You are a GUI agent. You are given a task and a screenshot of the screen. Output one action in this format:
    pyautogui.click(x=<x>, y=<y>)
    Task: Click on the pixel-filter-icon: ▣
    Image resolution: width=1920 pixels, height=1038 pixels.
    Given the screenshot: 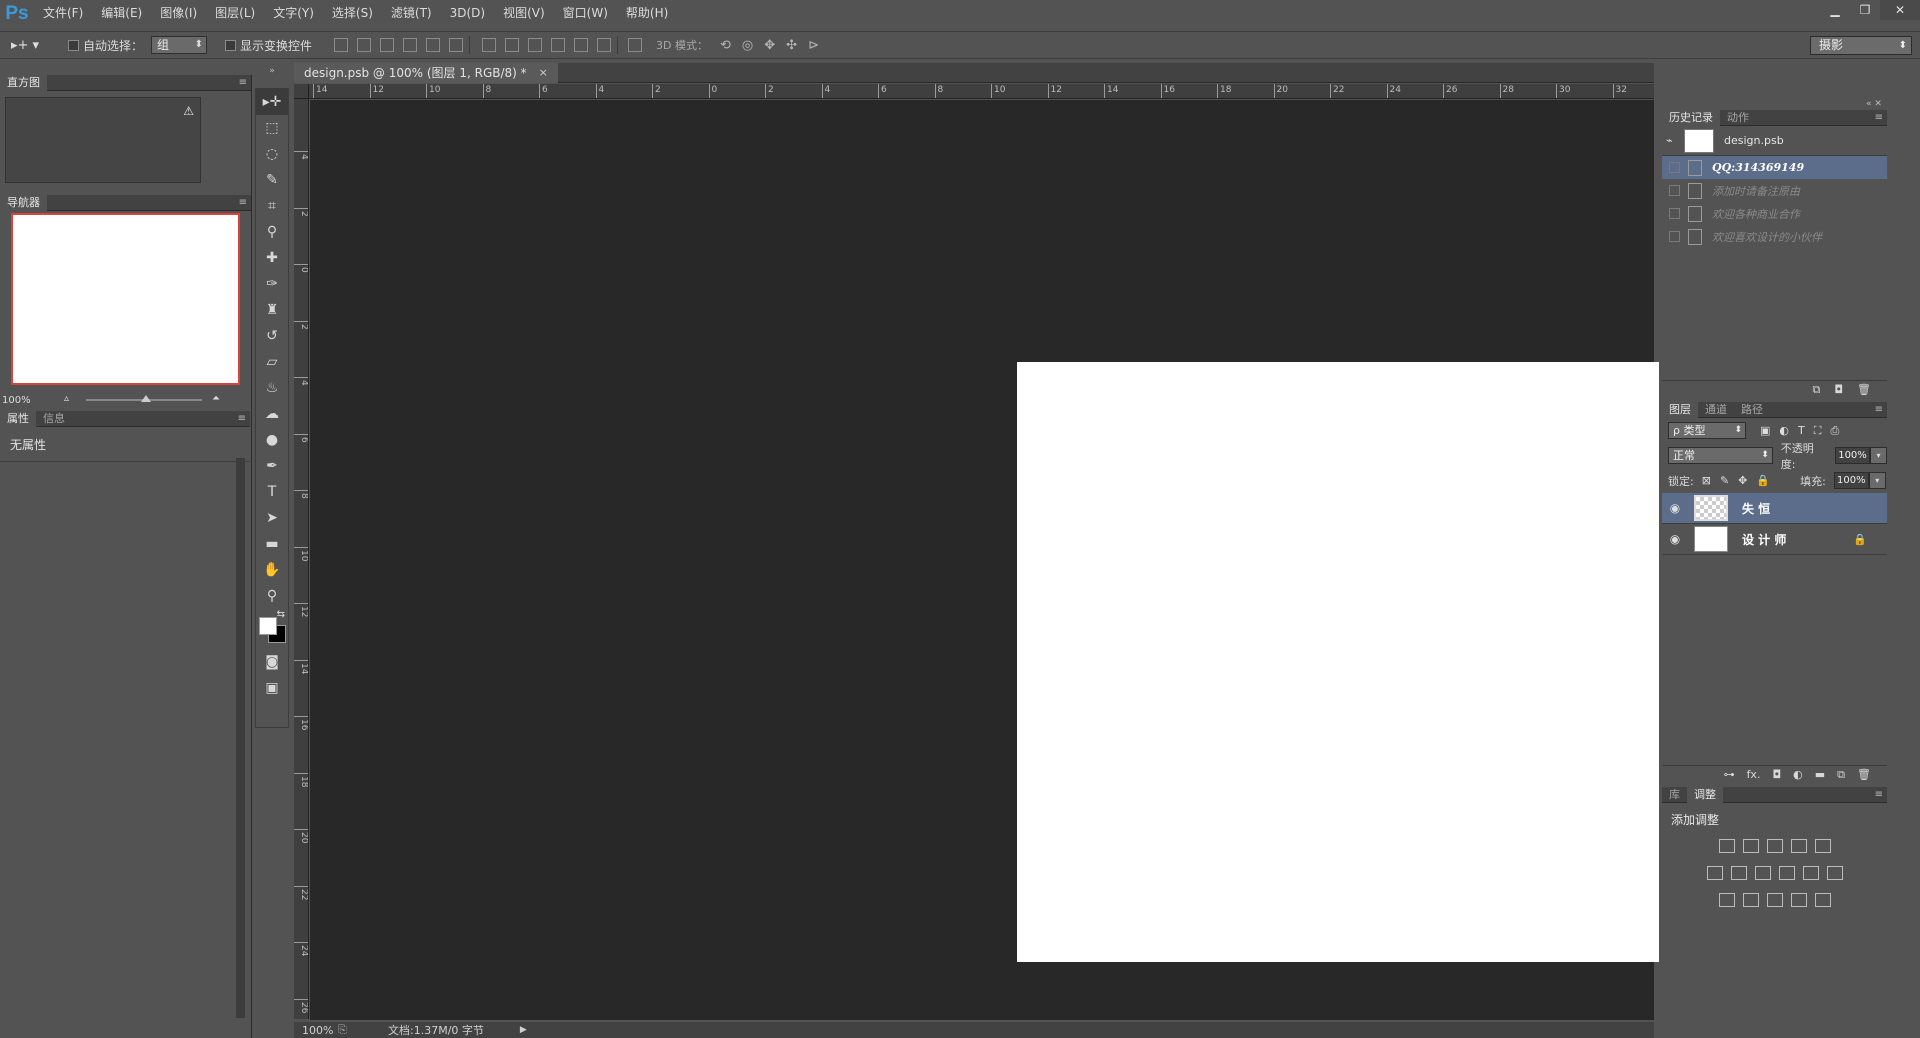 What is the action you would take?
    pyautogui.click(x=1765, y=431)
    